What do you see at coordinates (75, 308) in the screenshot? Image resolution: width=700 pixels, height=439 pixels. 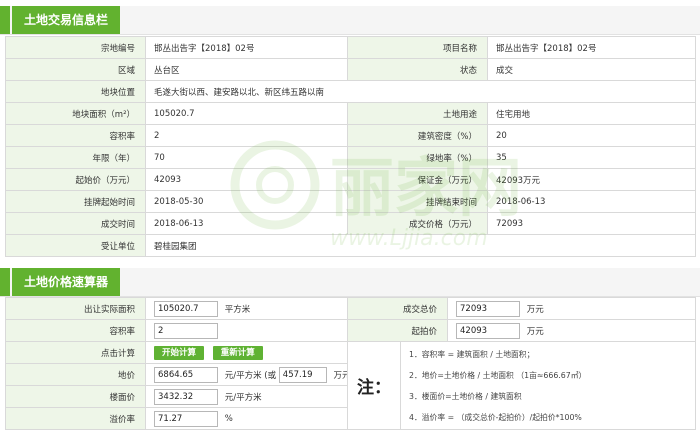 I see `area-label: 出让实际面积` at bounding box center [75, 308].